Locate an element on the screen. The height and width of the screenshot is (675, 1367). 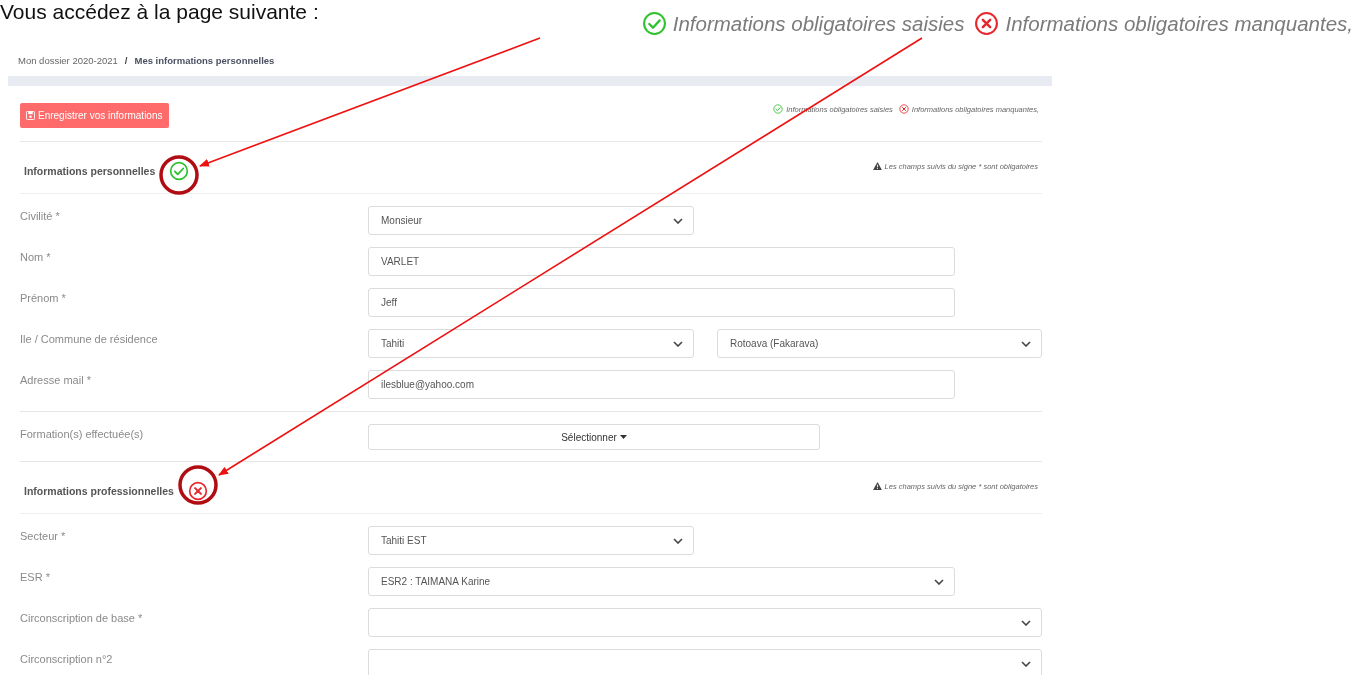
select-field: Rotoava (Fakarava) is located at coordinates (879, 343).